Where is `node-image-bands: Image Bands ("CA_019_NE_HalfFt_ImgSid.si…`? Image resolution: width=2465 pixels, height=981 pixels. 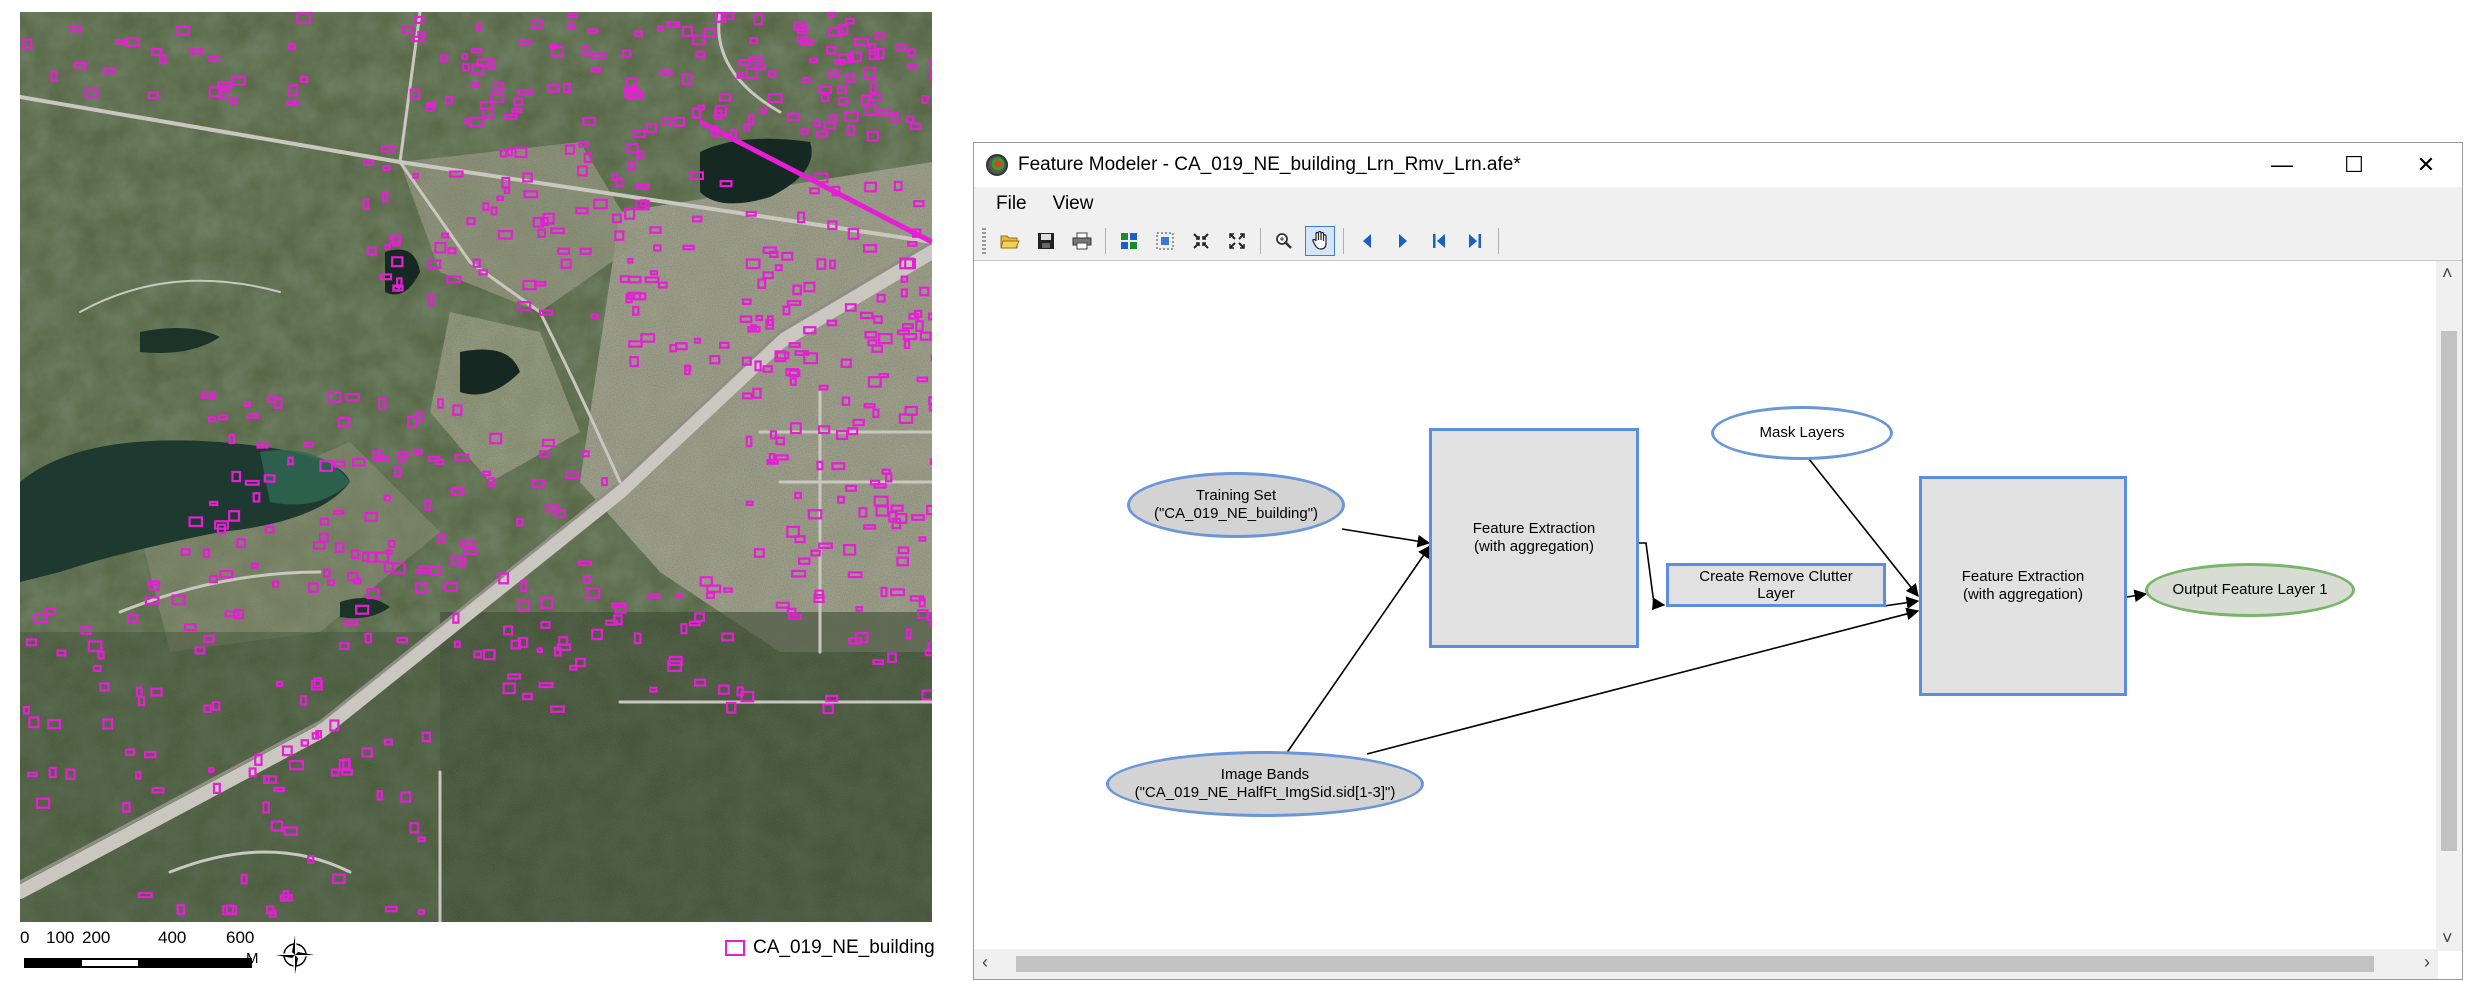
node-image-bands: Image Bands ("CA_019_NE_HalfFt_ImgSid.si… is located at coordinates (1265, 784).